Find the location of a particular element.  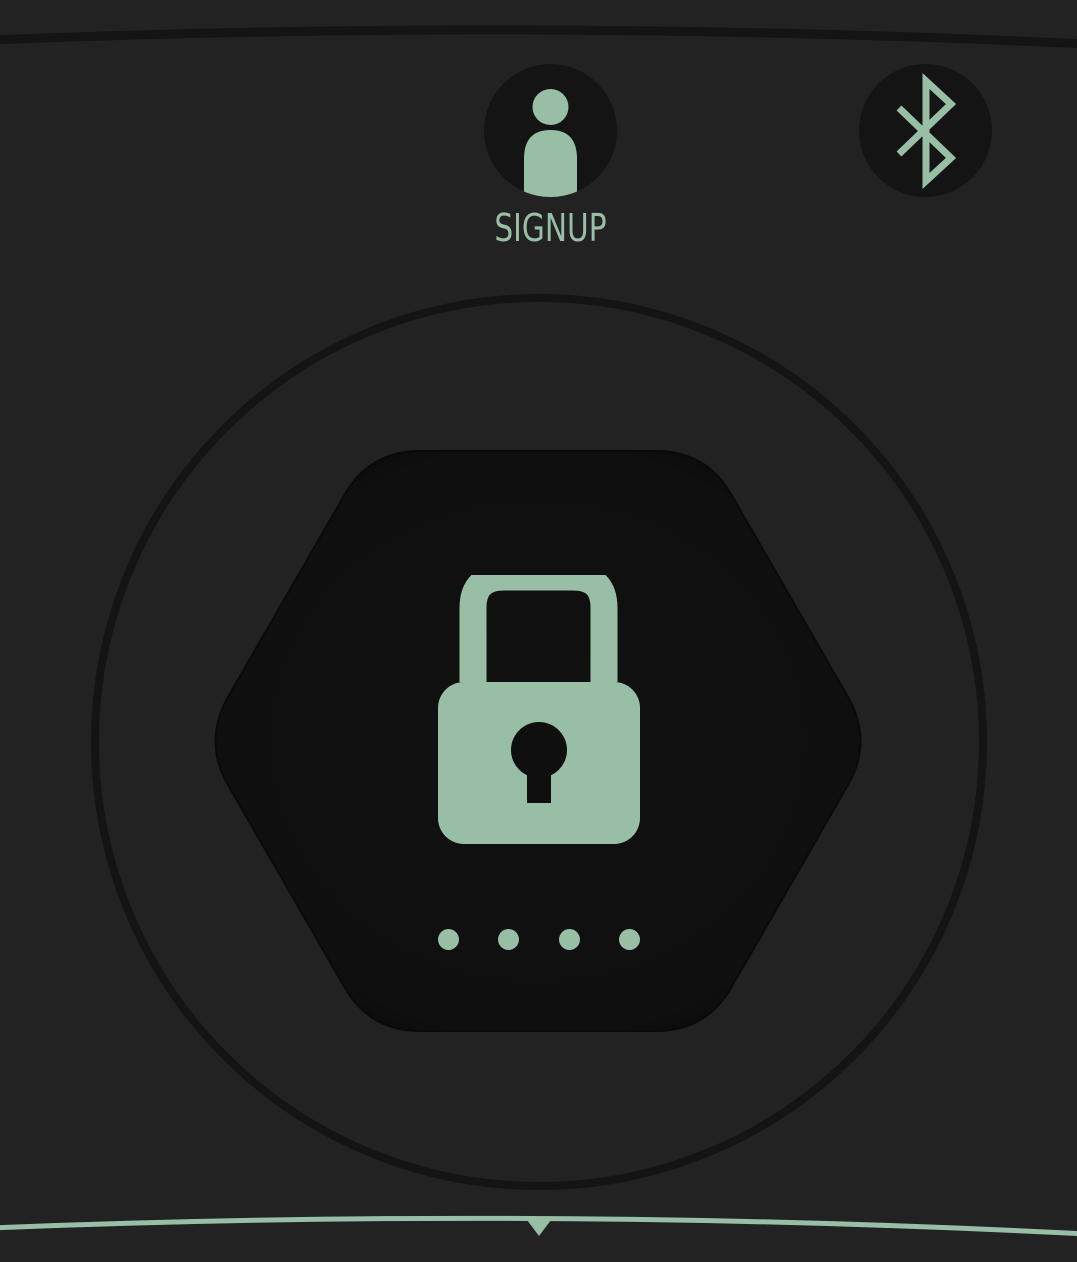

bluetooth-icon is located at coordinates (926, 131).